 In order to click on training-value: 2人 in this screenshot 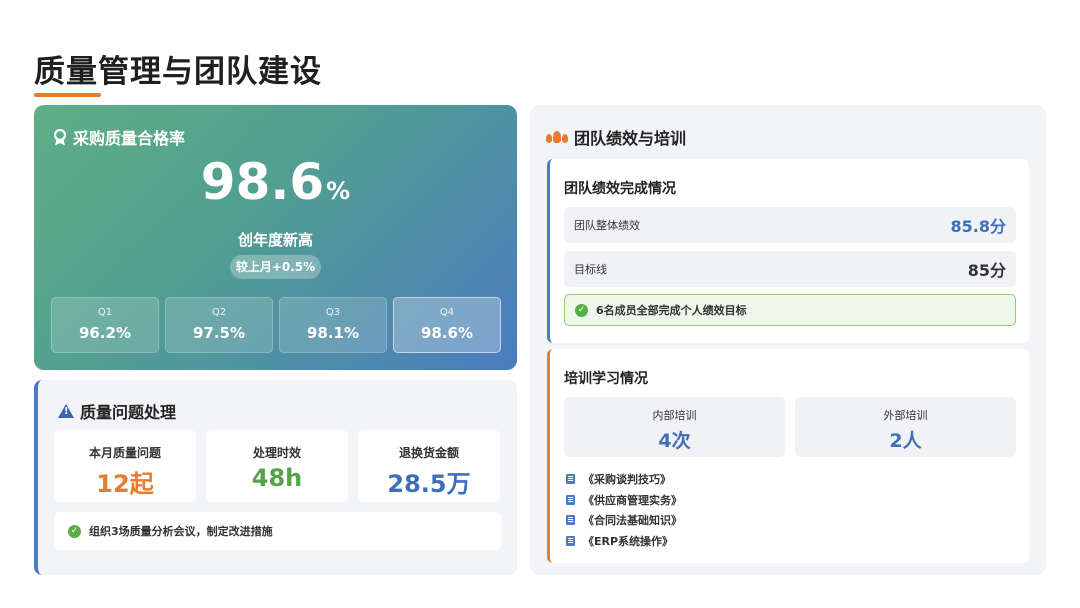, I will do `click(905, 441)`.